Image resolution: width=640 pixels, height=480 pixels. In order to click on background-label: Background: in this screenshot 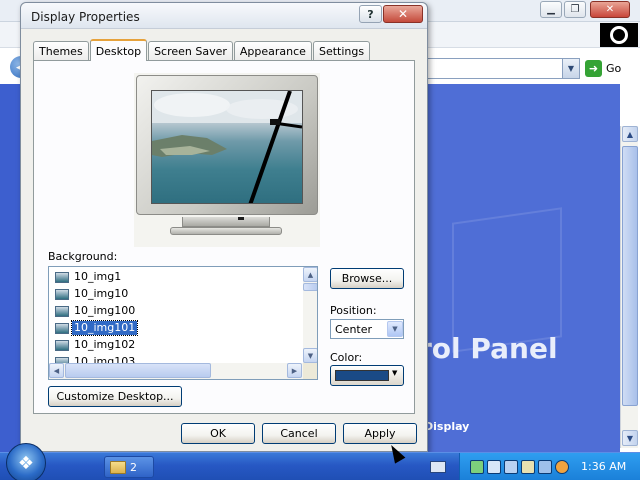, I will do `click(83, 256)`.